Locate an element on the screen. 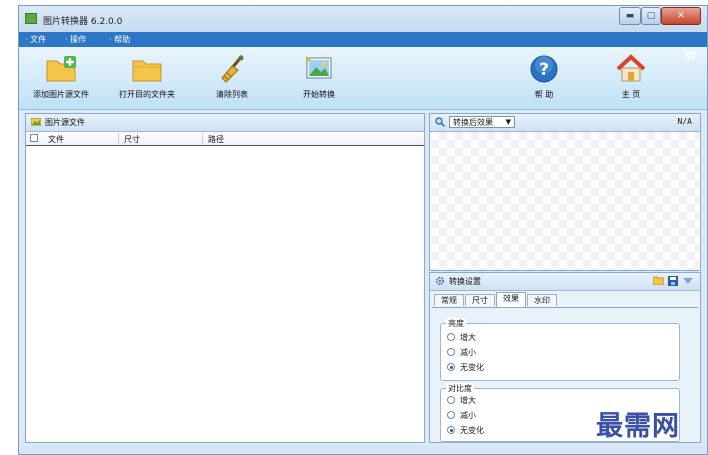 The height and width of the screenshot is (455, 708). menu-operation: · 操作 is located at coordinates (75, 39).